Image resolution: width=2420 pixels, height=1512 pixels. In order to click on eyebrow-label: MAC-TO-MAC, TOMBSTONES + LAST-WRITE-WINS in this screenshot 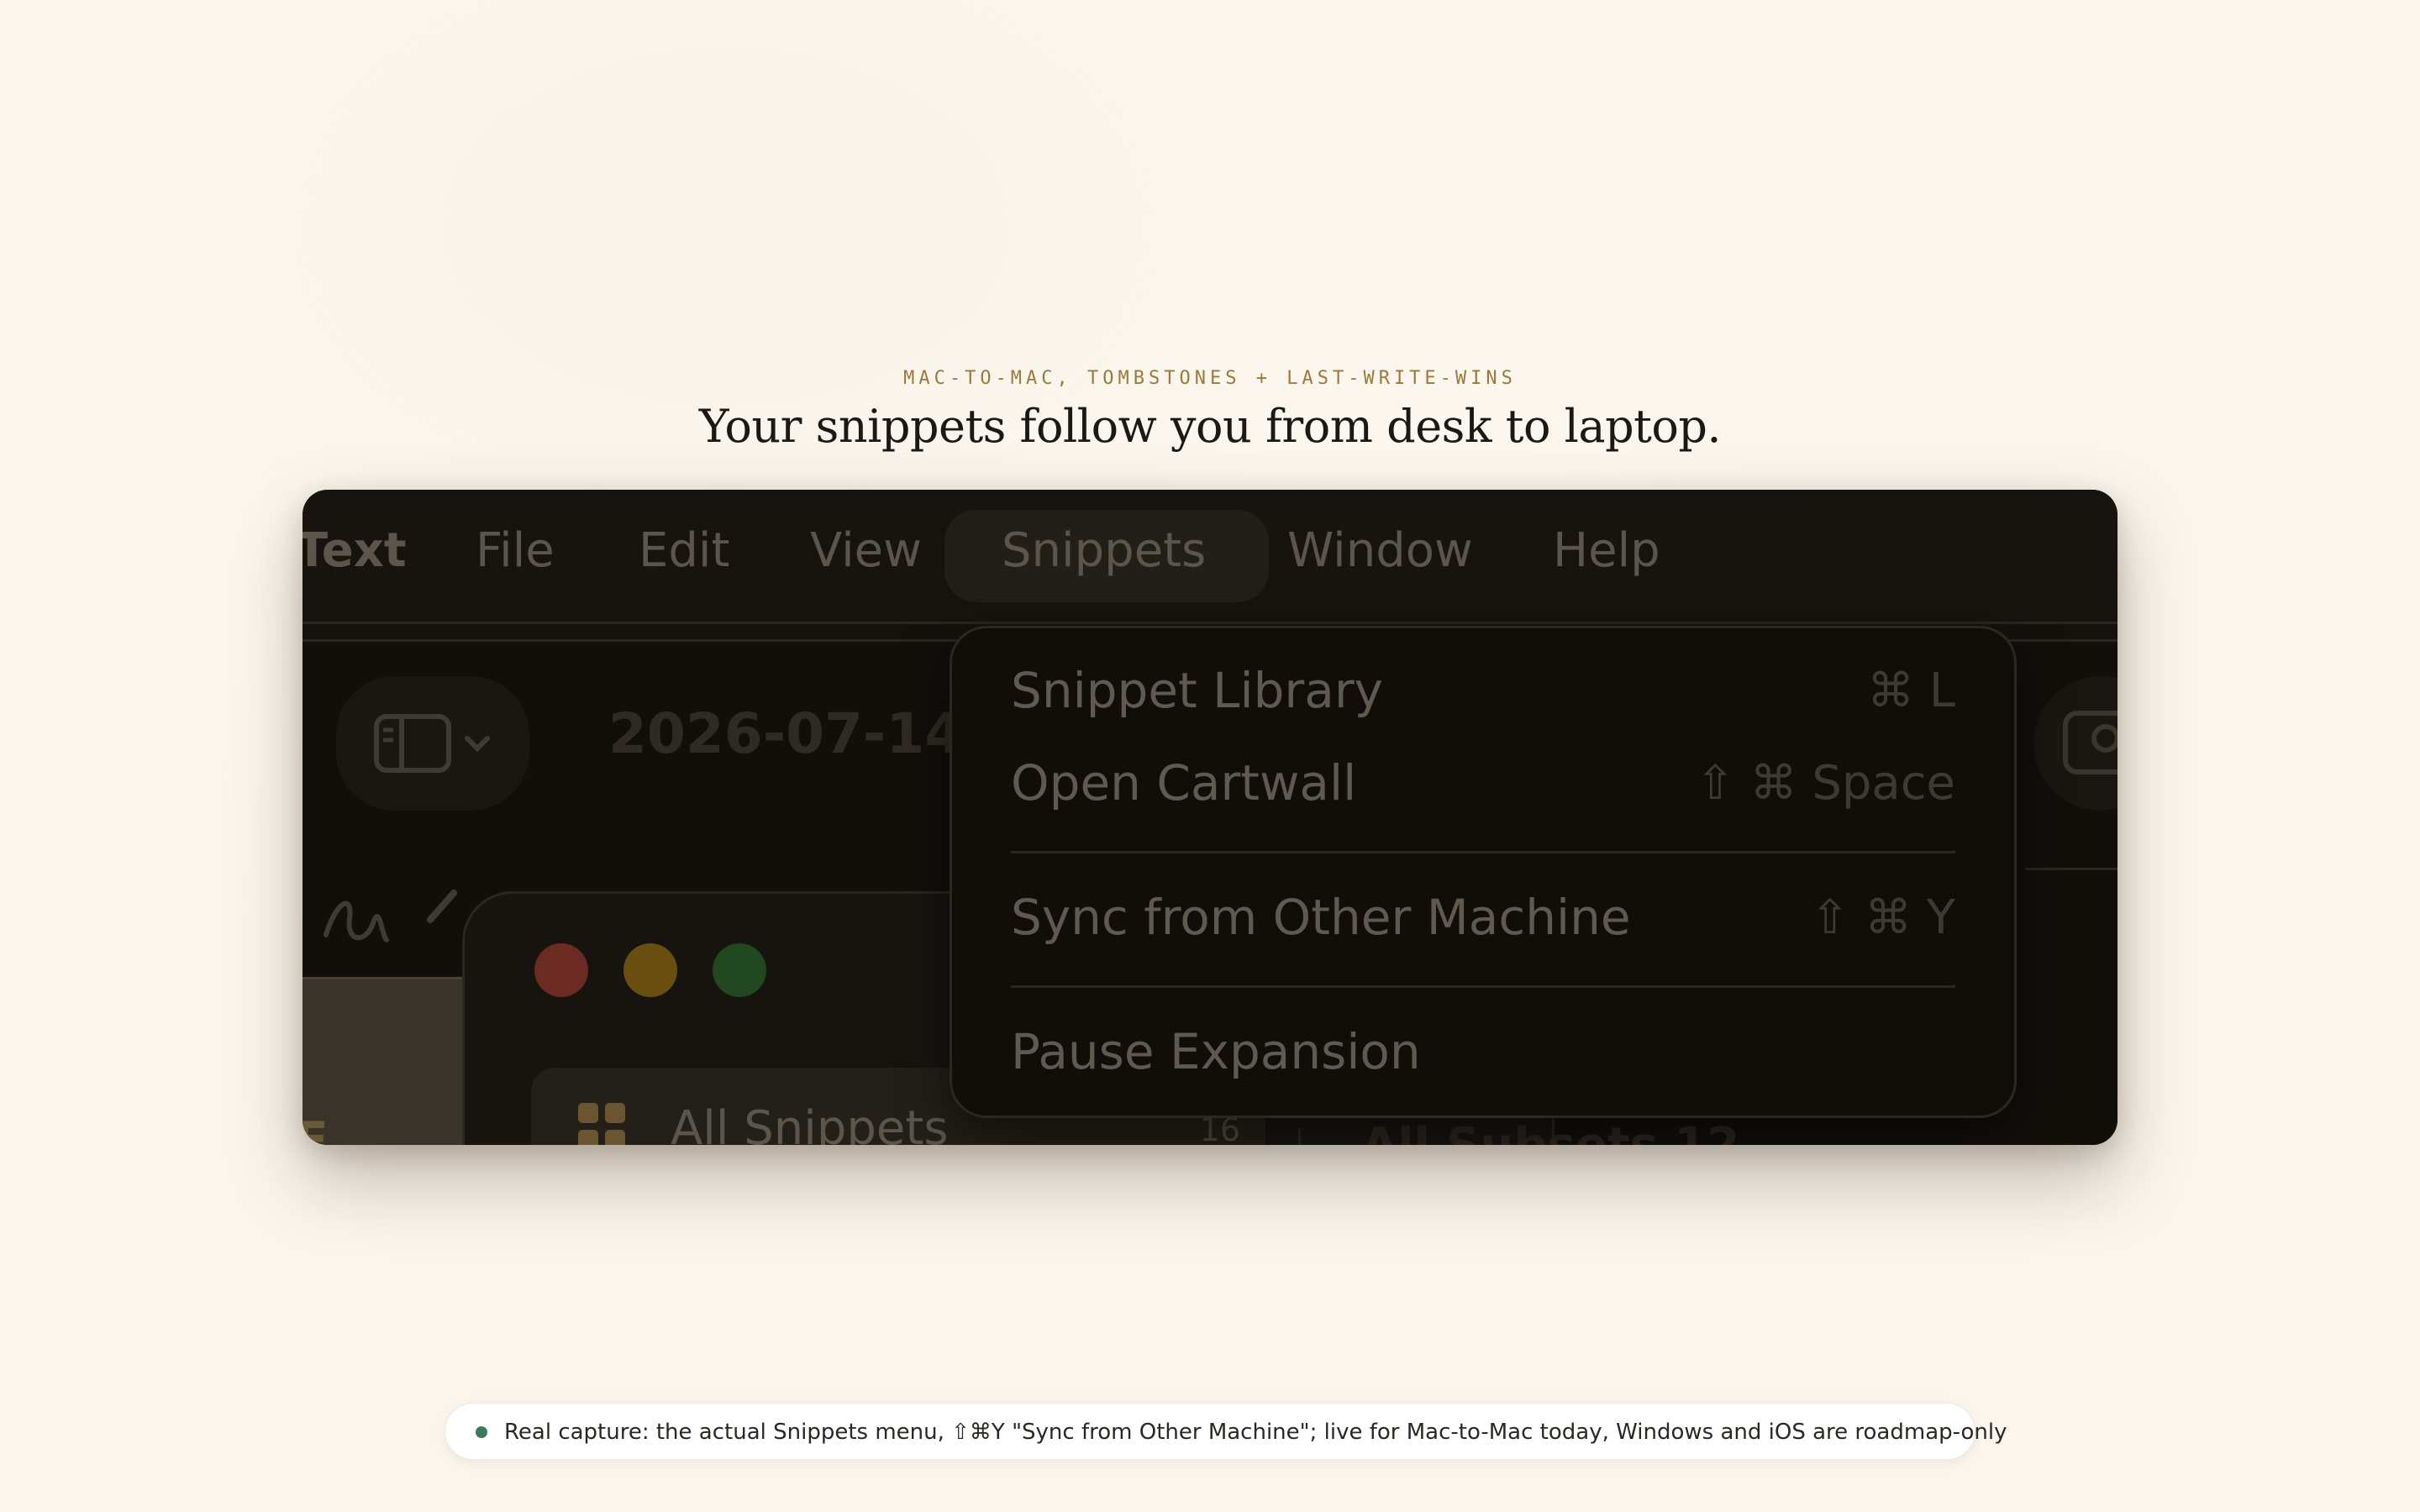, I will do `click(1210, 378)`.